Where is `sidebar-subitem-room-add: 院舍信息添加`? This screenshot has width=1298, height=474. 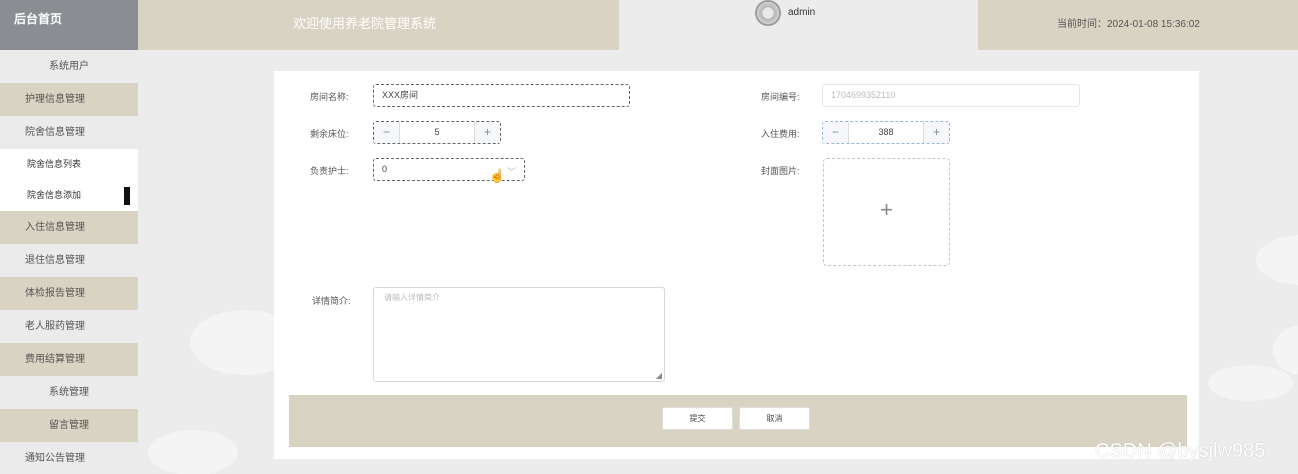
sidebar-subitem-room-add: 院舍信息添加 is located at coordinates (69, 195).